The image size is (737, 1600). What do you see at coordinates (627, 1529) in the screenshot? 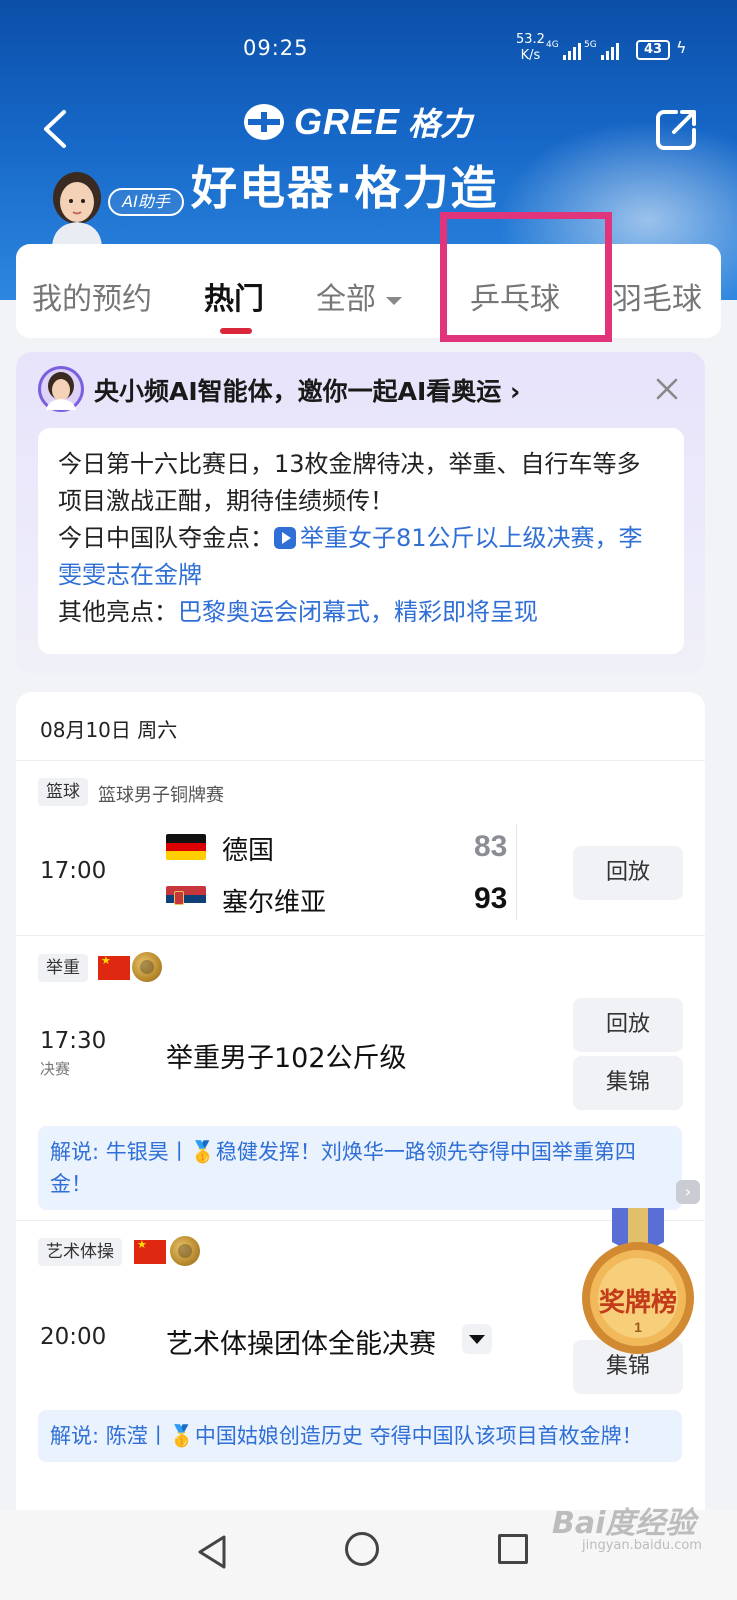
I see `watermark: Bai度经验 jingyan.baidu.com` at bounding box center [627, 1529].